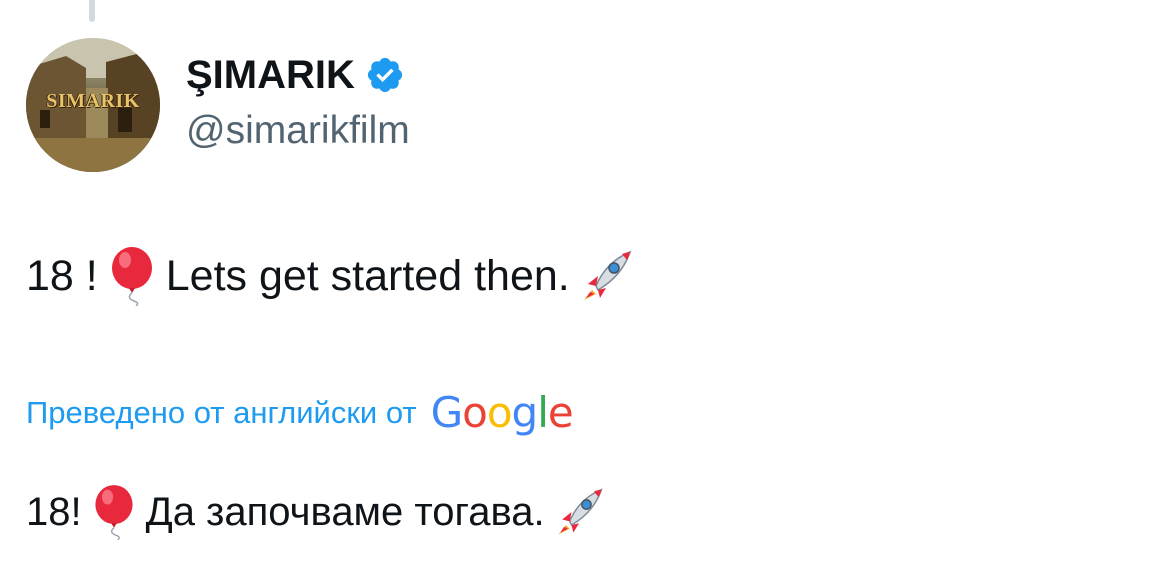 This screenshot has width=1170, height=584. Describe the element at coordinates (298, 131) in the screenshot. I see `author-handle: @simarikfilm` at that location.